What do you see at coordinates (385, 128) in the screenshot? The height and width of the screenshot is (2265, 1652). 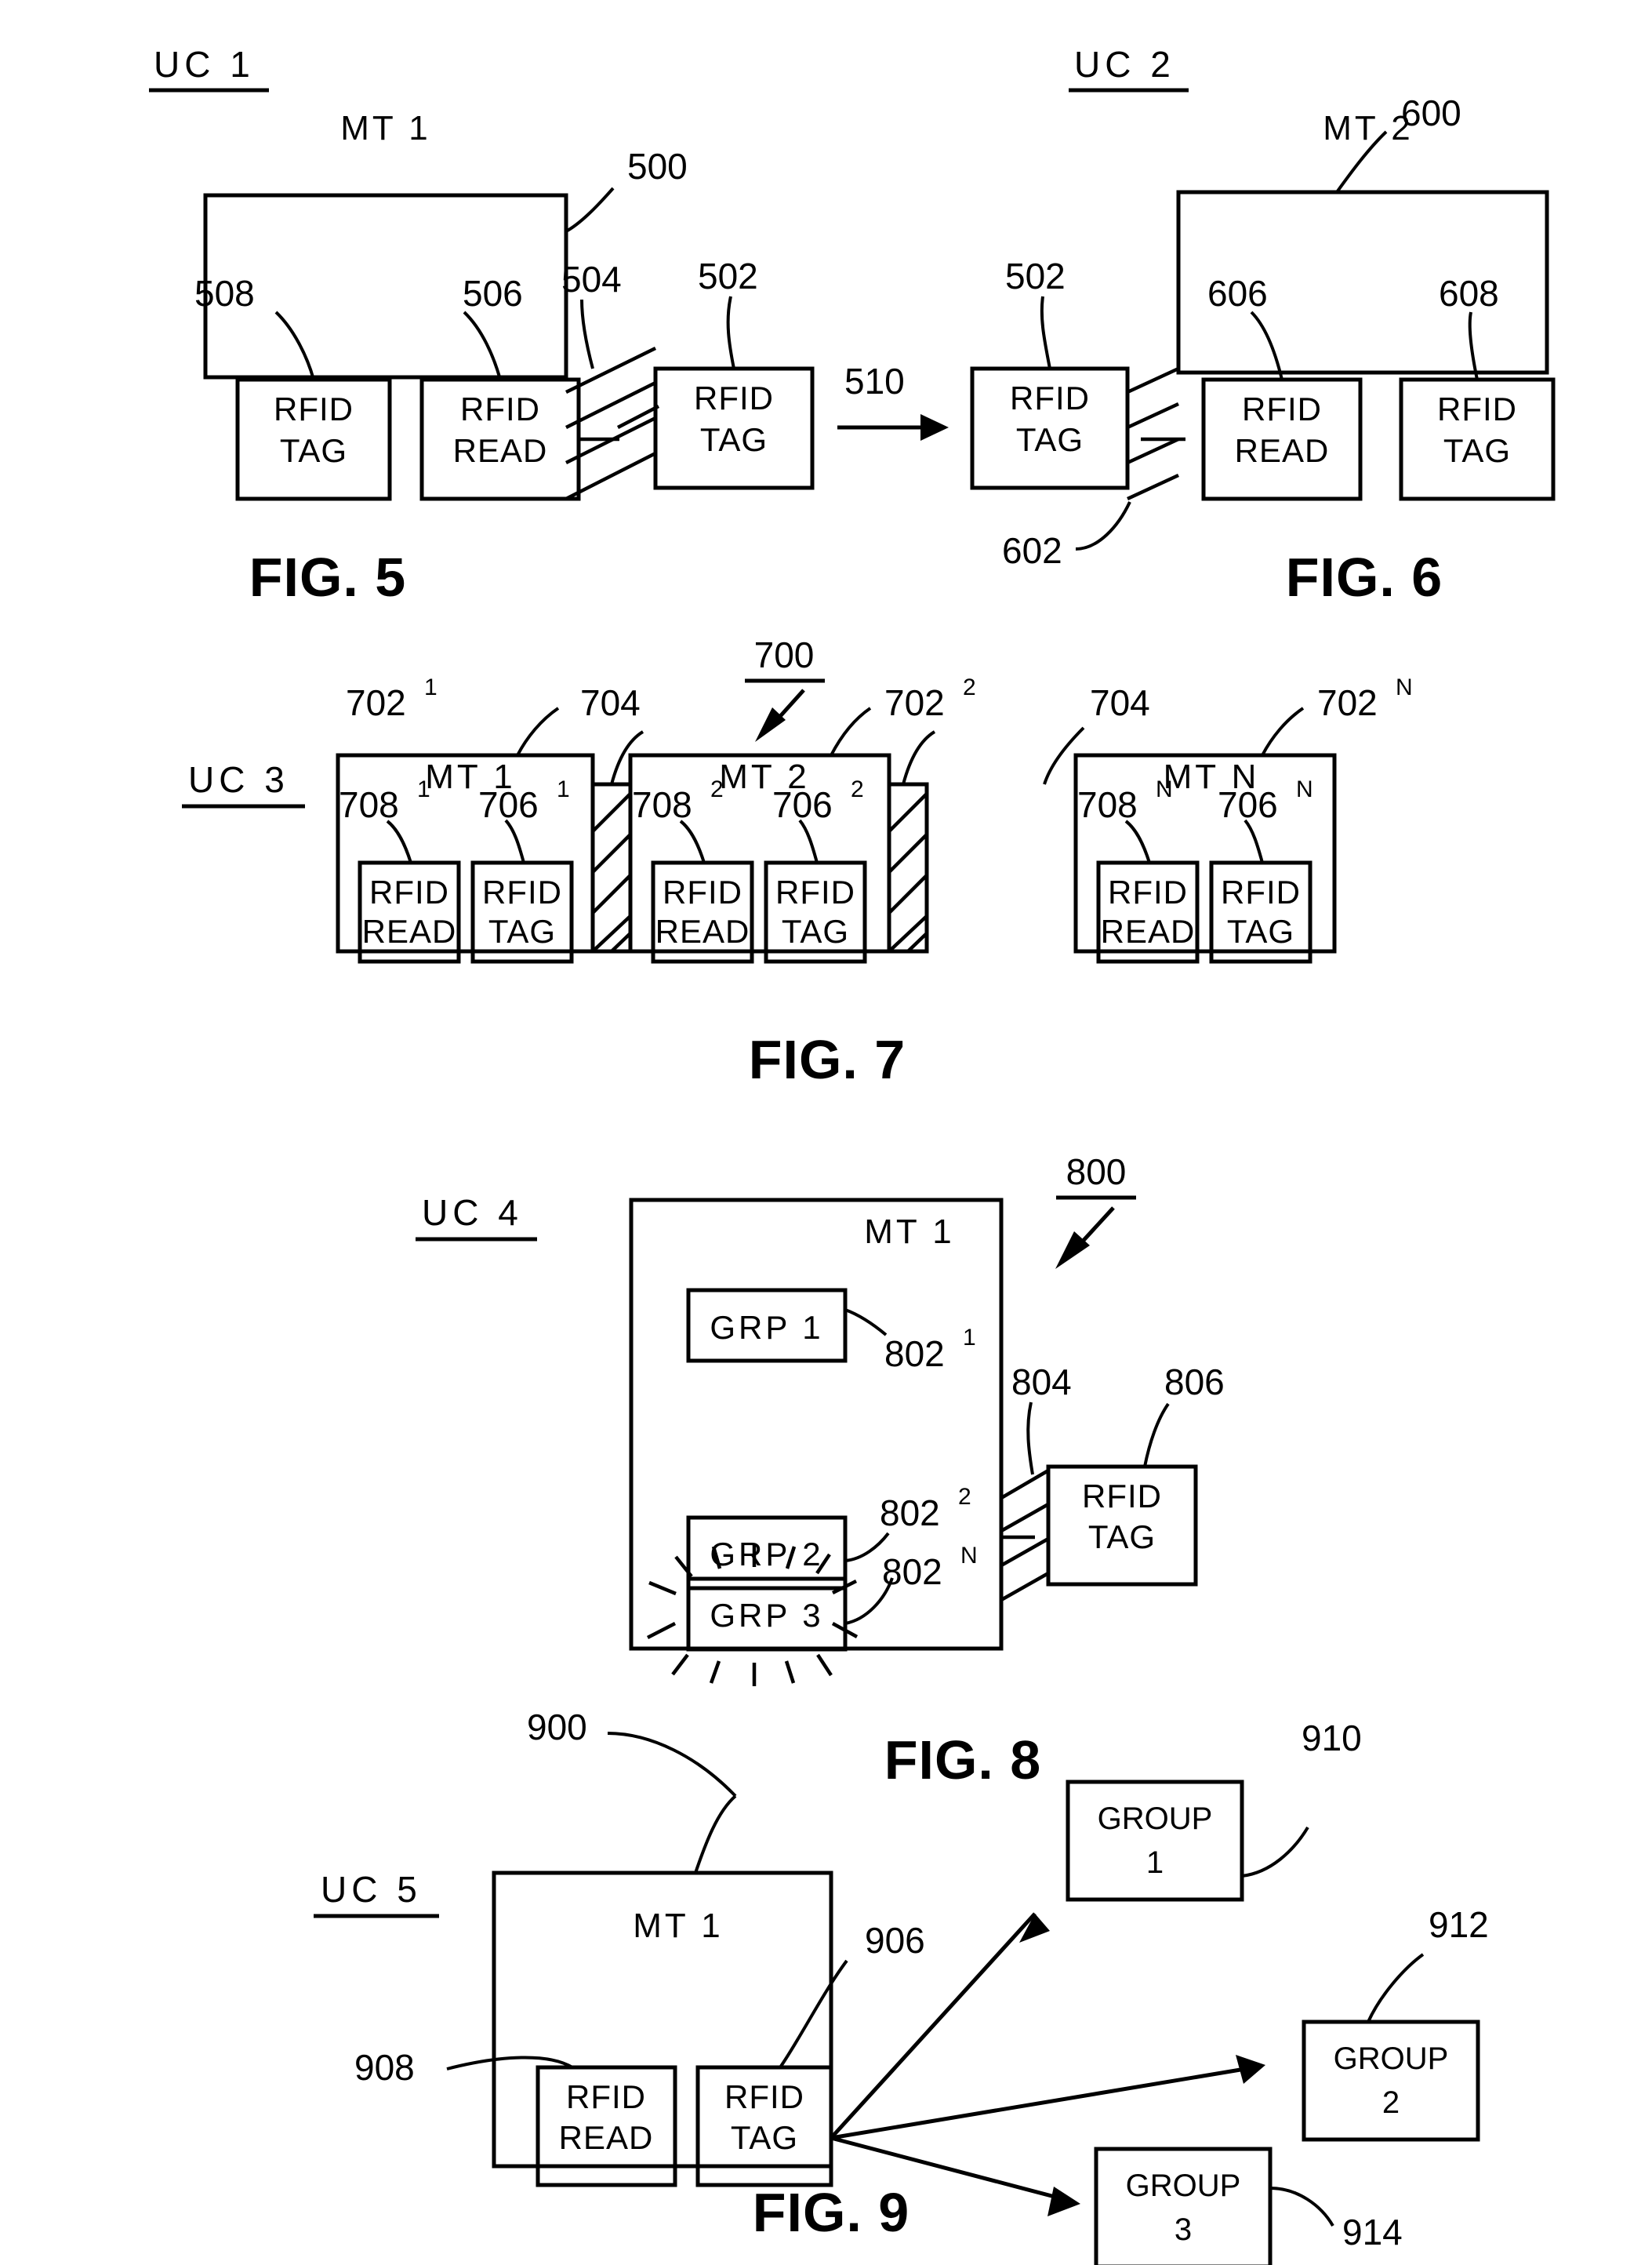 I see `fig5-terminal-label: MT 1` at bounding box center [385, 128].